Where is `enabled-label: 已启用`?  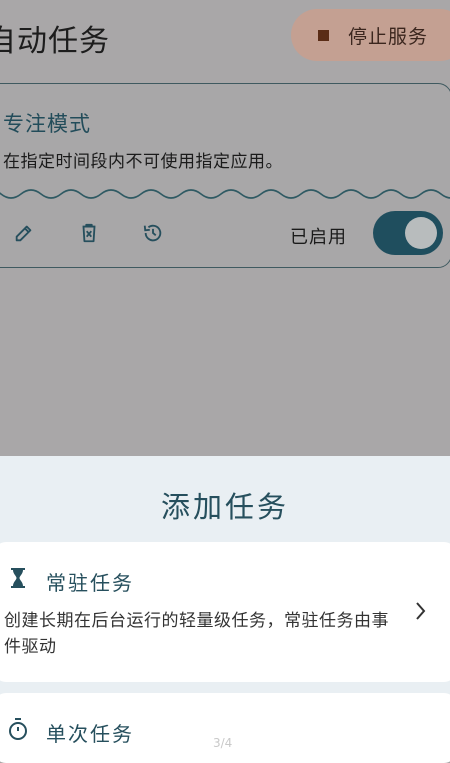 enabled-label: 已启用 is located at coordinates (318, 237).